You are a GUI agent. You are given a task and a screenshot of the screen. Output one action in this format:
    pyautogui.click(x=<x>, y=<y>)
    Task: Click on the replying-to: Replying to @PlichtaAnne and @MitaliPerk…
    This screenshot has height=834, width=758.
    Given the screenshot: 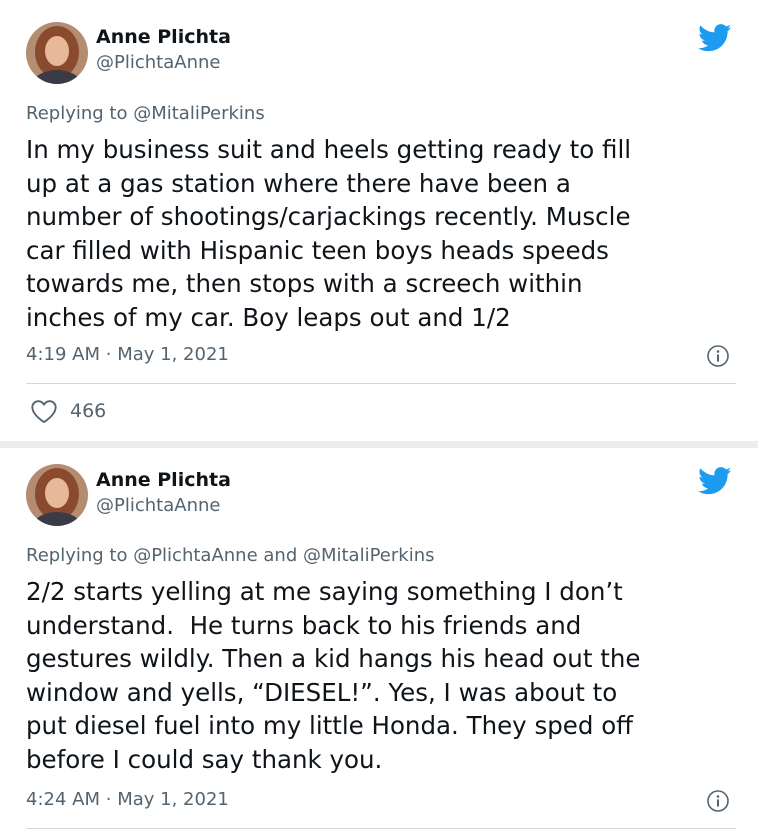 What is the action you would take?
    pyautogui.click(x=230, y=556)
    